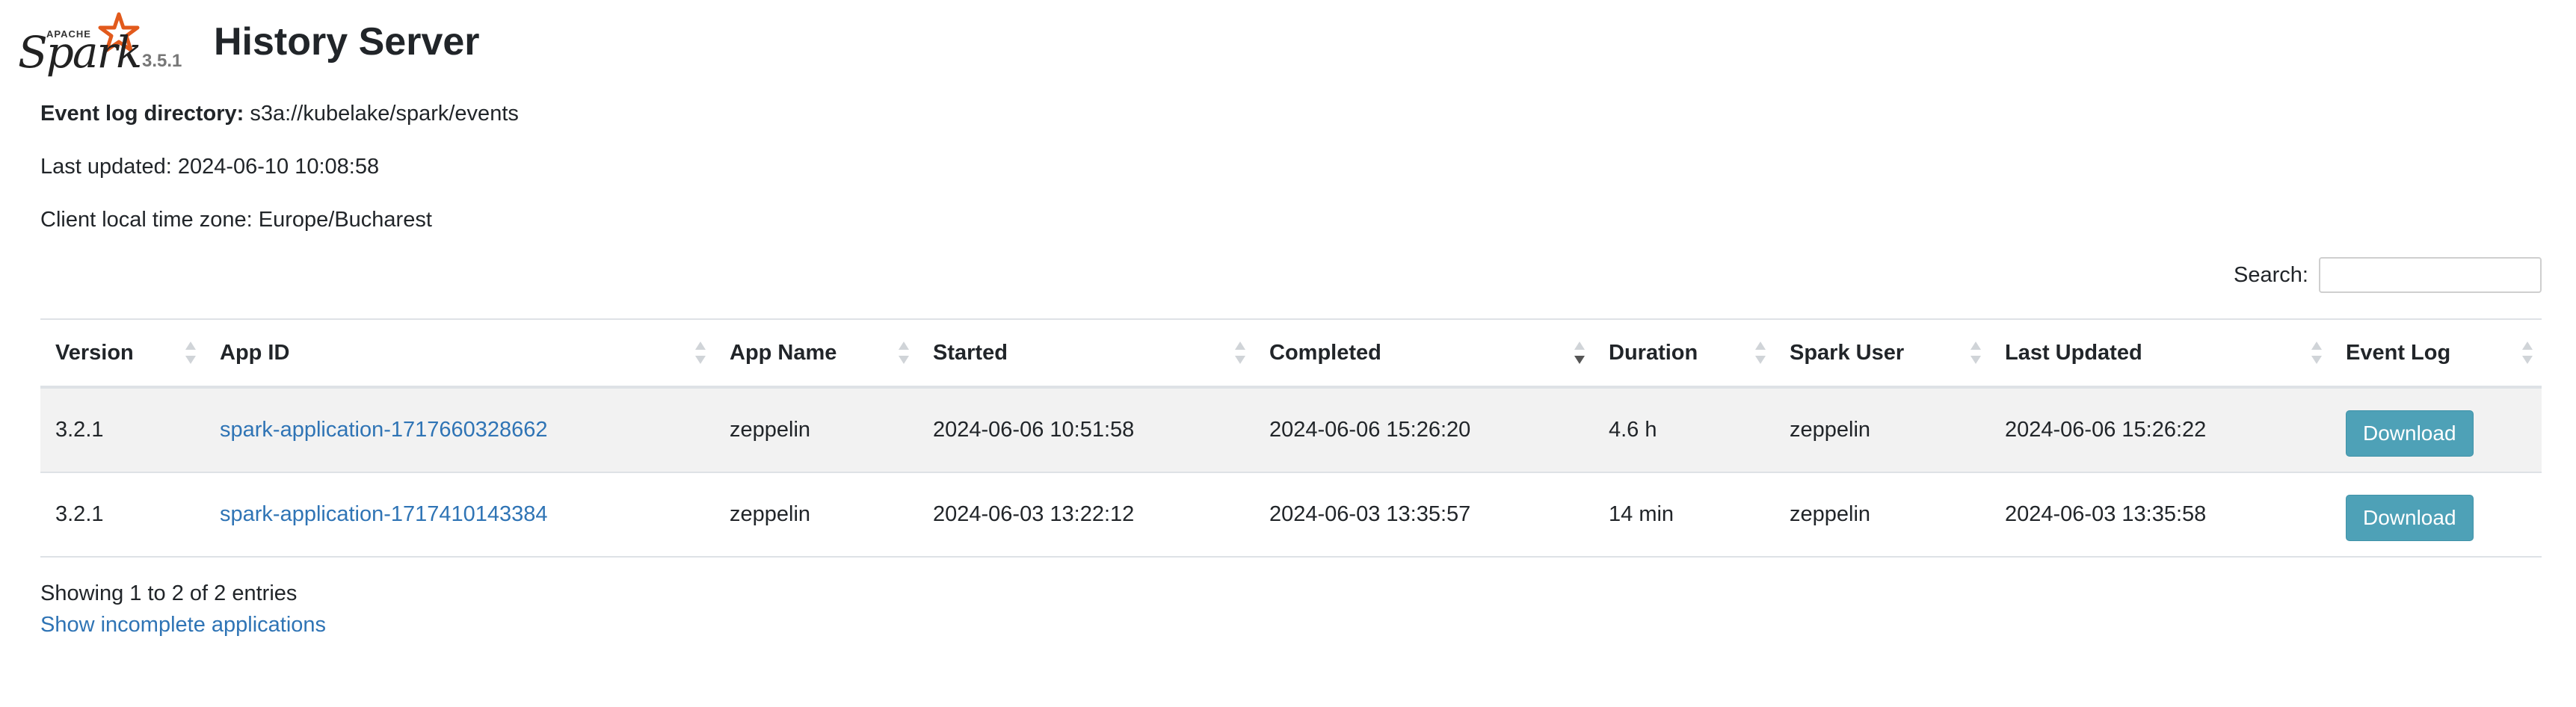  What do you see at coordinates (2106, 514) in the screenshot?
I see `cell-last-updated: 2024-06-03 13:35:58` at bounding box center [2106, 514].